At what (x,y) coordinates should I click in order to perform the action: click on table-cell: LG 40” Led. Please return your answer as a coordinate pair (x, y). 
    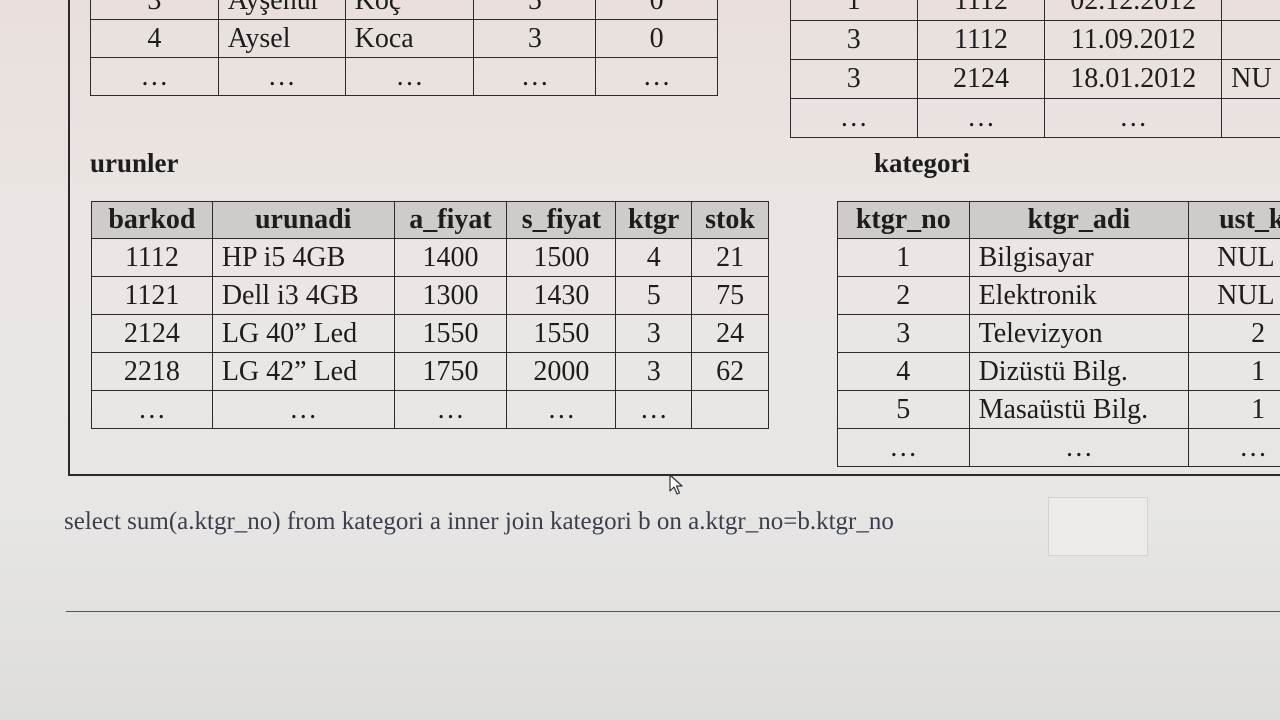
    Looking at the image, I should click on (303, 333).